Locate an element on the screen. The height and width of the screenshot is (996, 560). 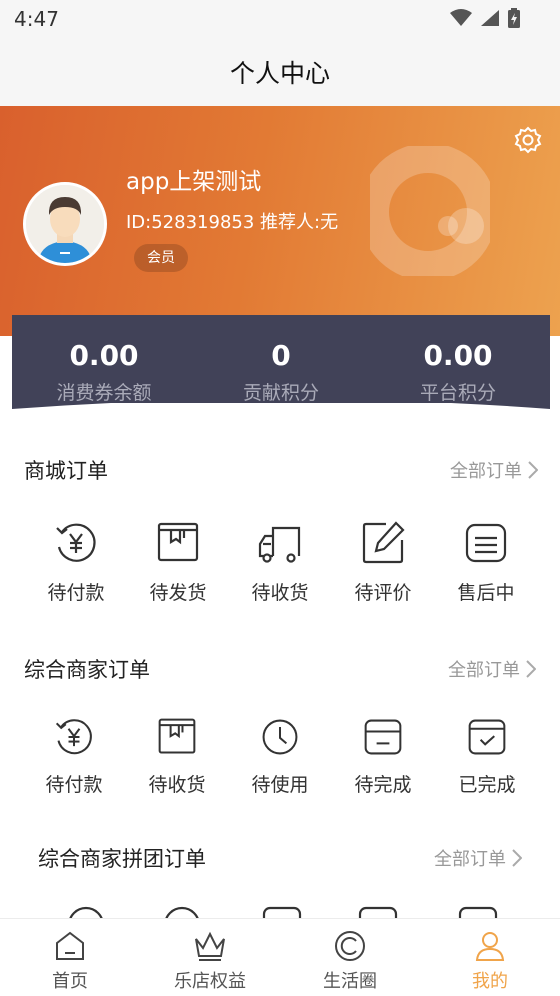
mall-pending-receipt: 待收货 is located at coordinates (280, 562).